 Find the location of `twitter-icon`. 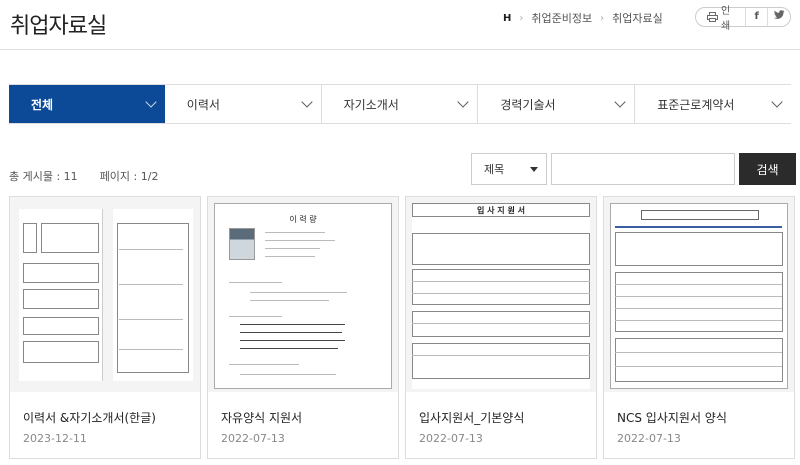

twitter-icon is located at coordinates (779, 17).